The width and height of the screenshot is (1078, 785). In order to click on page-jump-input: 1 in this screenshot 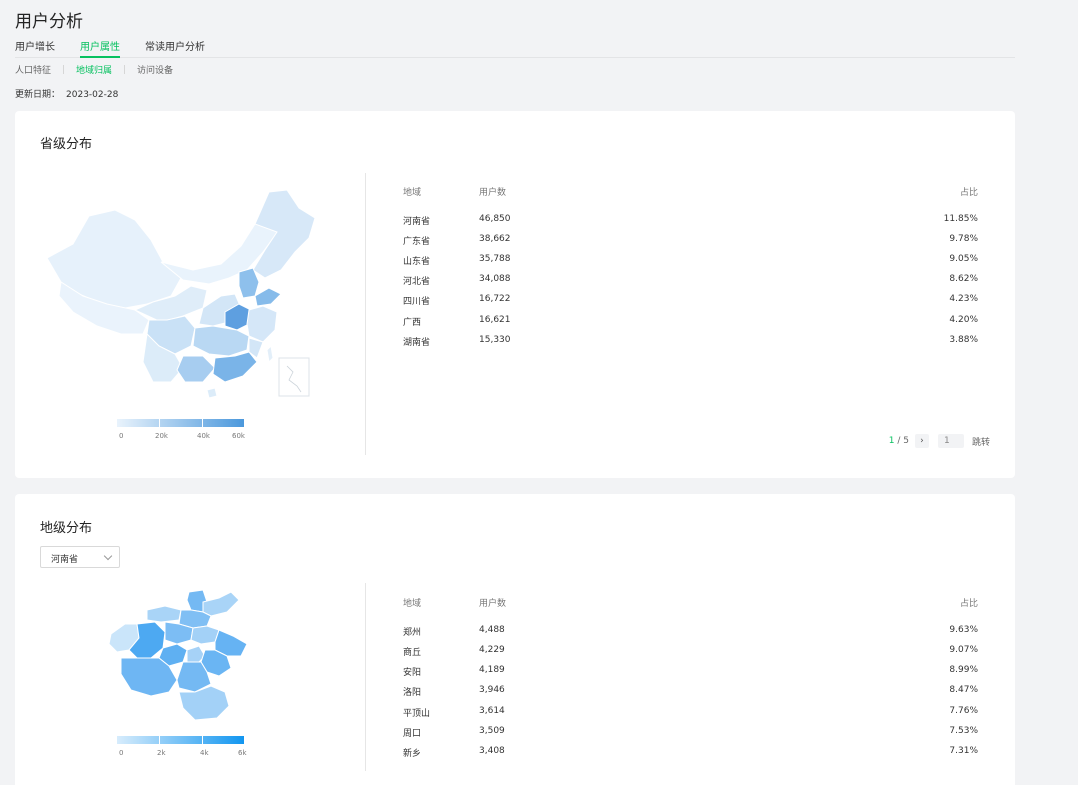, I will do `click(950, 441)`.